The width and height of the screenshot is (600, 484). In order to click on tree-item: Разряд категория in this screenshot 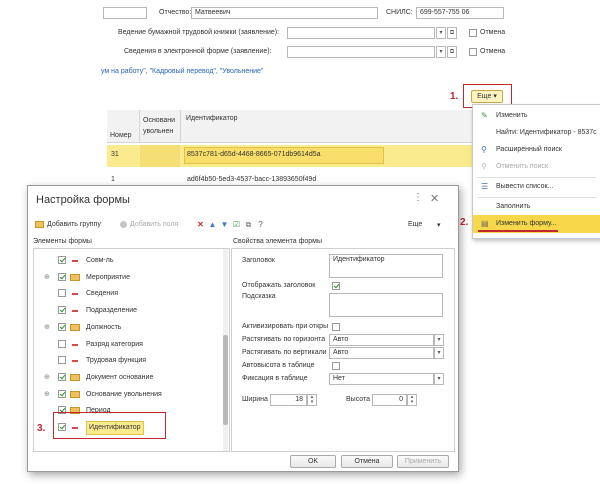, I will do `click(131, 344)`.